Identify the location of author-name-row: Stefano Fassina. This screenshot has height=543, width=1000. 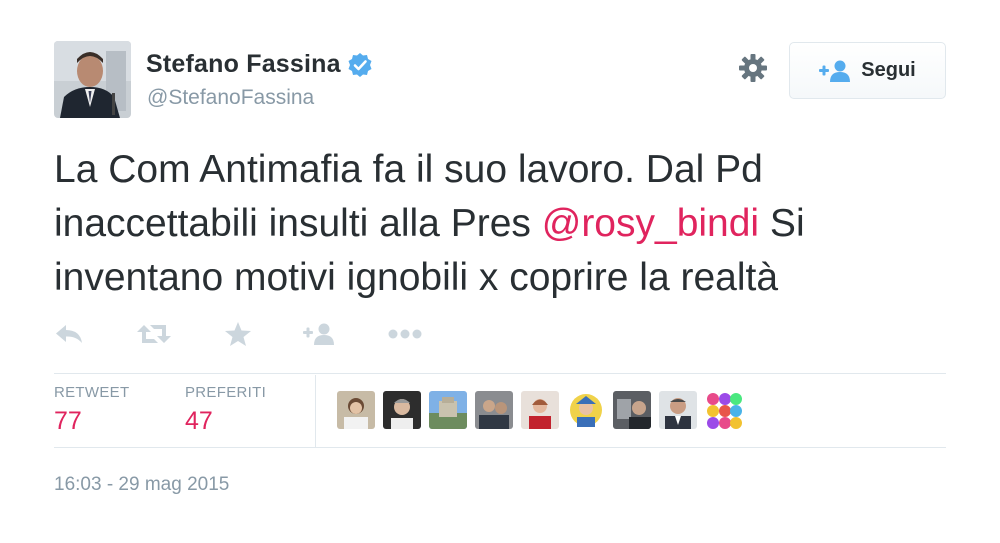
(259, 64).